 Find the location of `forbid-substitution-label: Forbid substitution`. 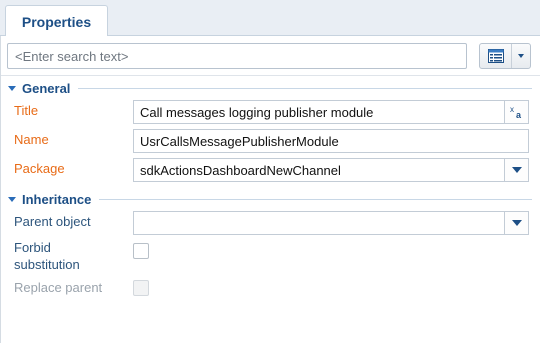

forbid-substitution-label: Forbid substitution is located at coordinates (47, 256).